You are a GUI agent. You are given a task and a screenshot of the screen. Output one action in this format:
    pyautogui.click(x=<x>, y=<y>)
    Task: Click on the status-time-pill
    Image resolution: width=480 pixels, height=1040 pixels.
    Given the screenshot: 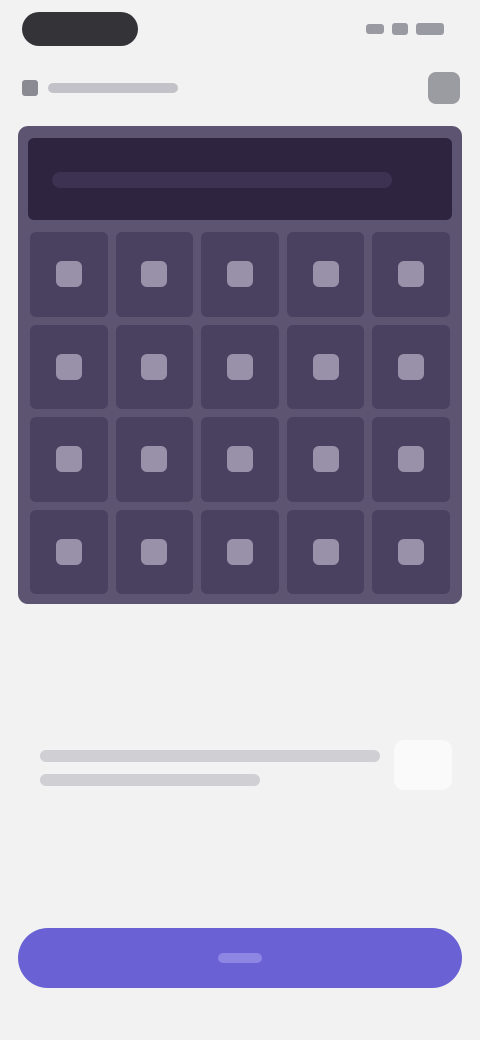 What is the action you would take?
    pyautogui.click(x=80, y=29)
    